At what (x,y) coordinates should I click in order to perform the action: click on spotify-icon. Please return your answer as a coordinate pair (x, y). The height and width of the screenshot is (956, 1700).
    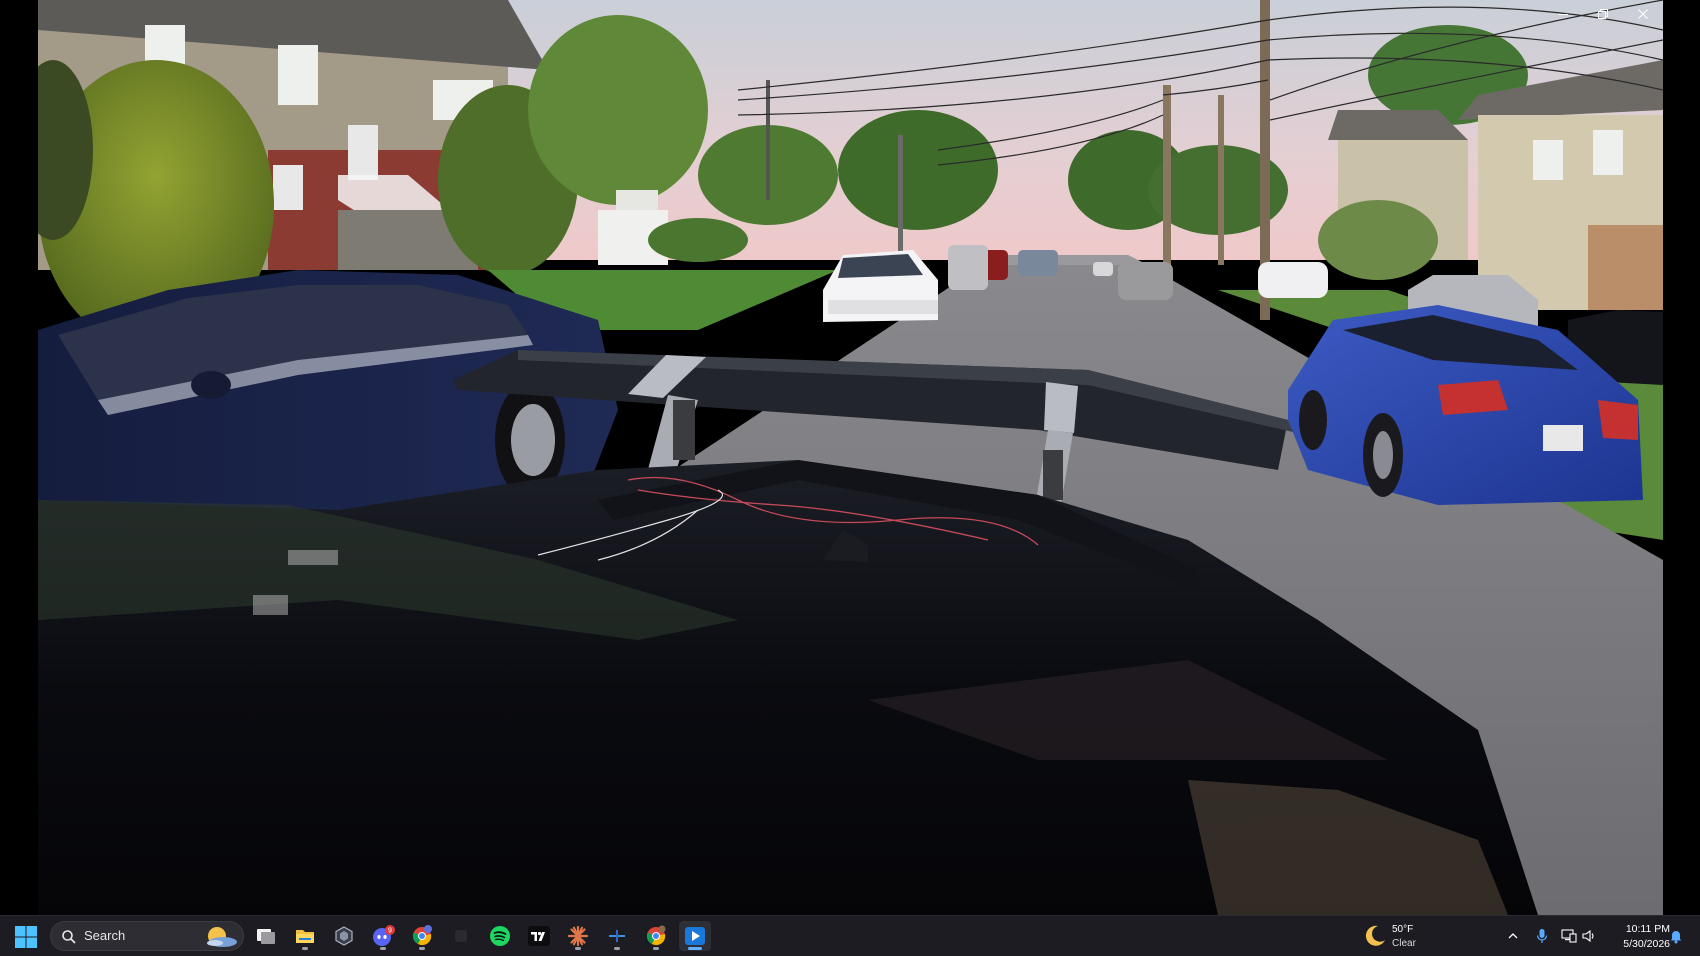
    Looking at the image, I should click on (500, 936).